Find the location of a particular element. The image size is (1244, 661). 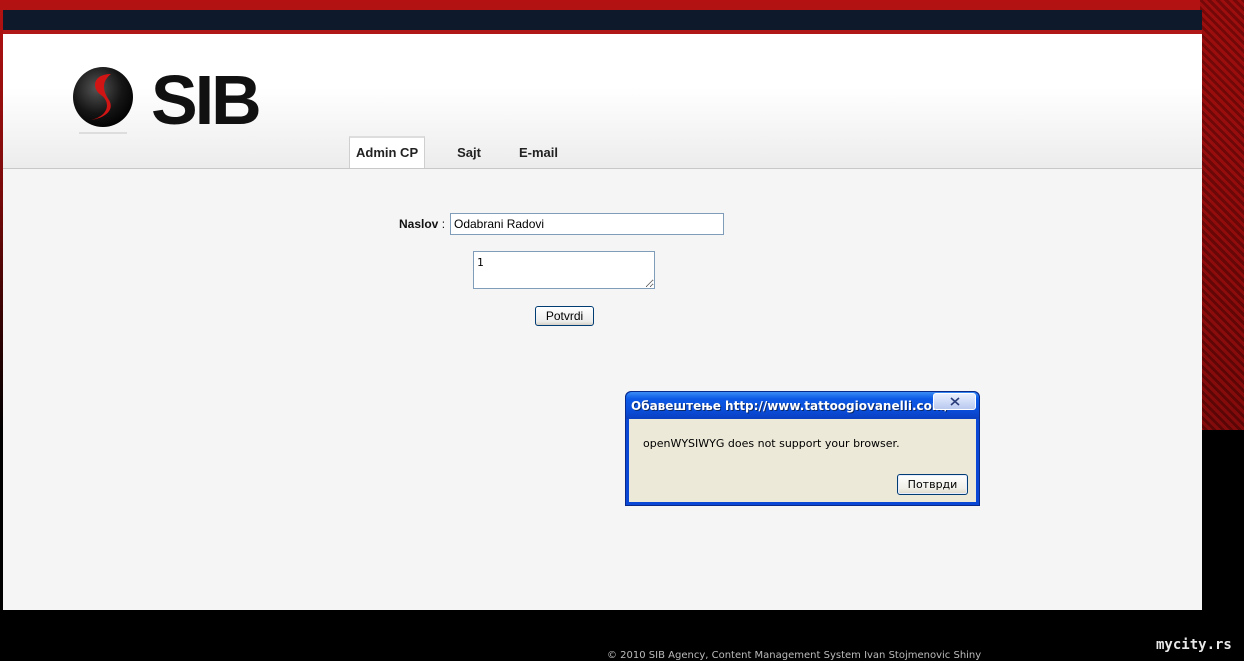

close-icon is located at coordinates (954, 401).